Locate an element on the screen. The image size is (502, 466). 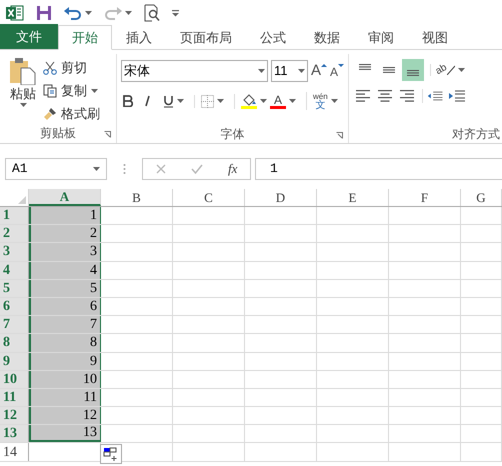
ribbon-tab: 插入 is located at coordinates (139, 37).